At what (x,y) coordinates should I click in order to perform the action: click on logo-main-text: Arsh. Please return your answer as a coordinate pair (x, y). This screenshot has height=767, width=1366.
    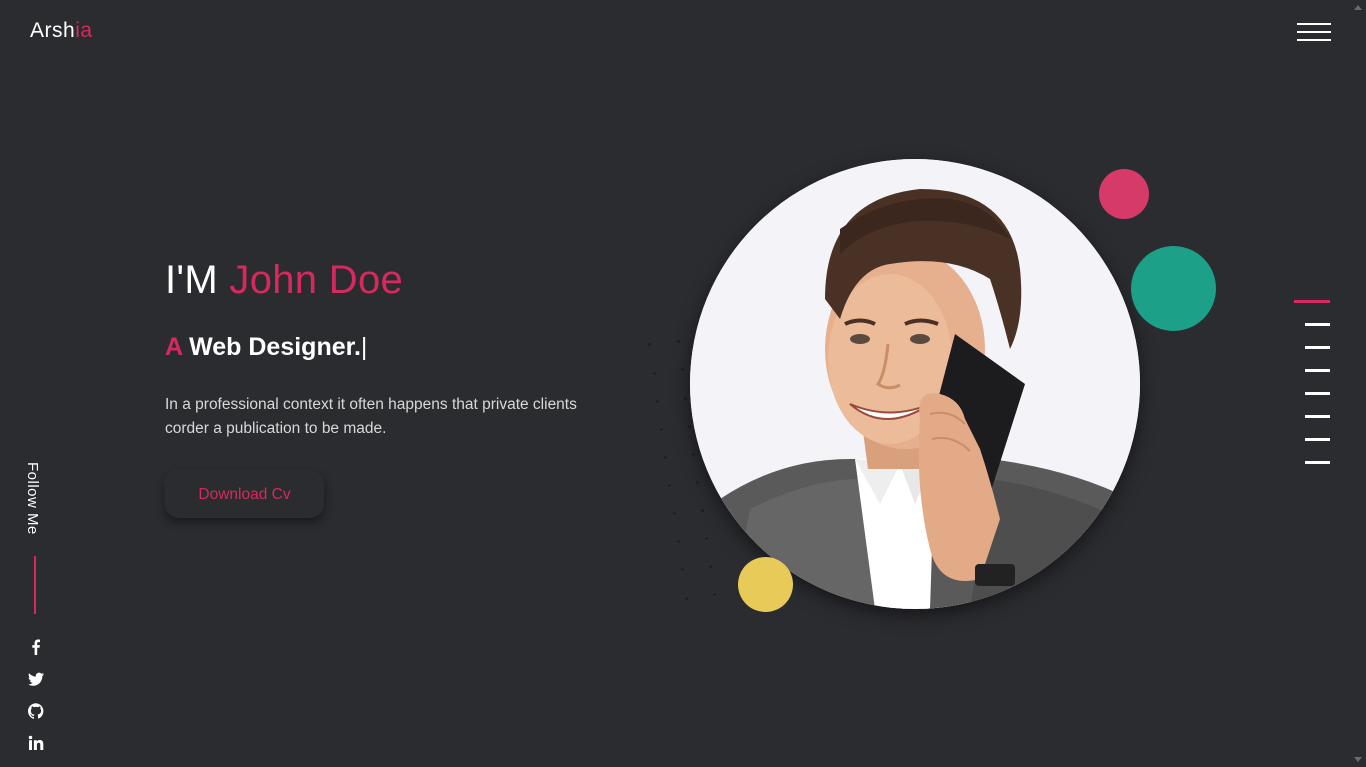
    Looking at the image, I should click on (53, 30).